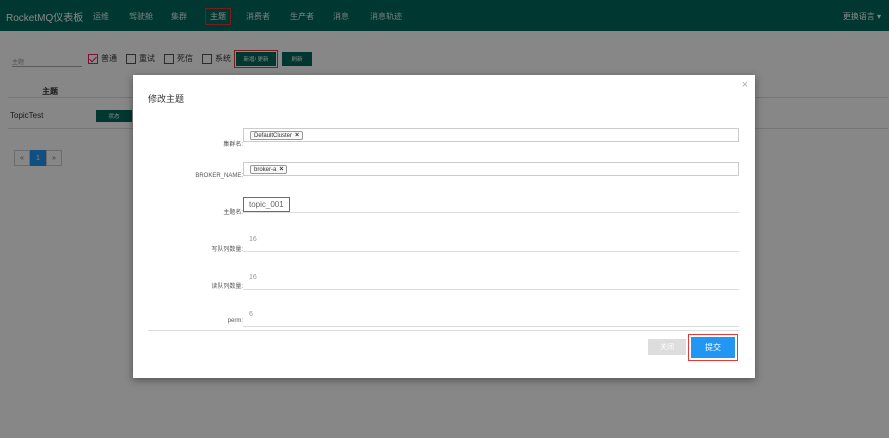 The image size is (889, 438). What do you see at coordinates (745, 85) in the screenshot?
I see `close-icon: ×` at bounding box center [745, 85].